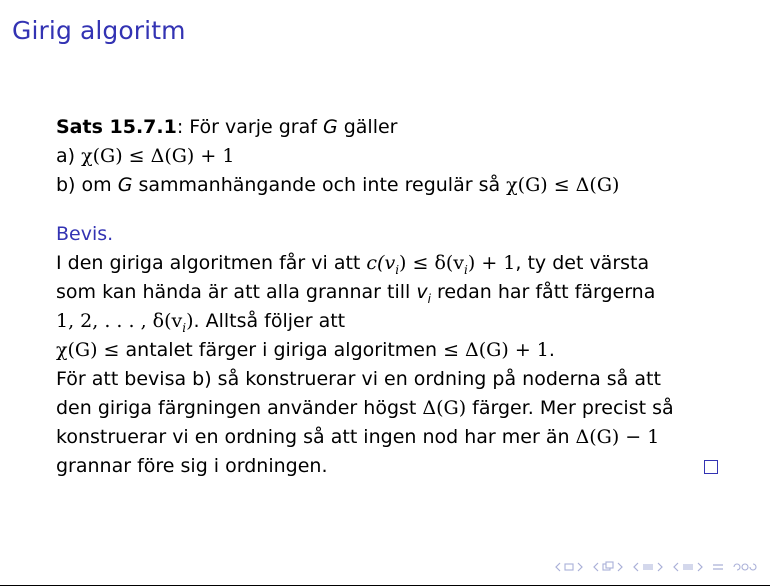 The width and height of the screenshot is (770, 586). Describe the element at coordinates (125, 185) in the screenshot. I see `part-b-var: G` at that location.